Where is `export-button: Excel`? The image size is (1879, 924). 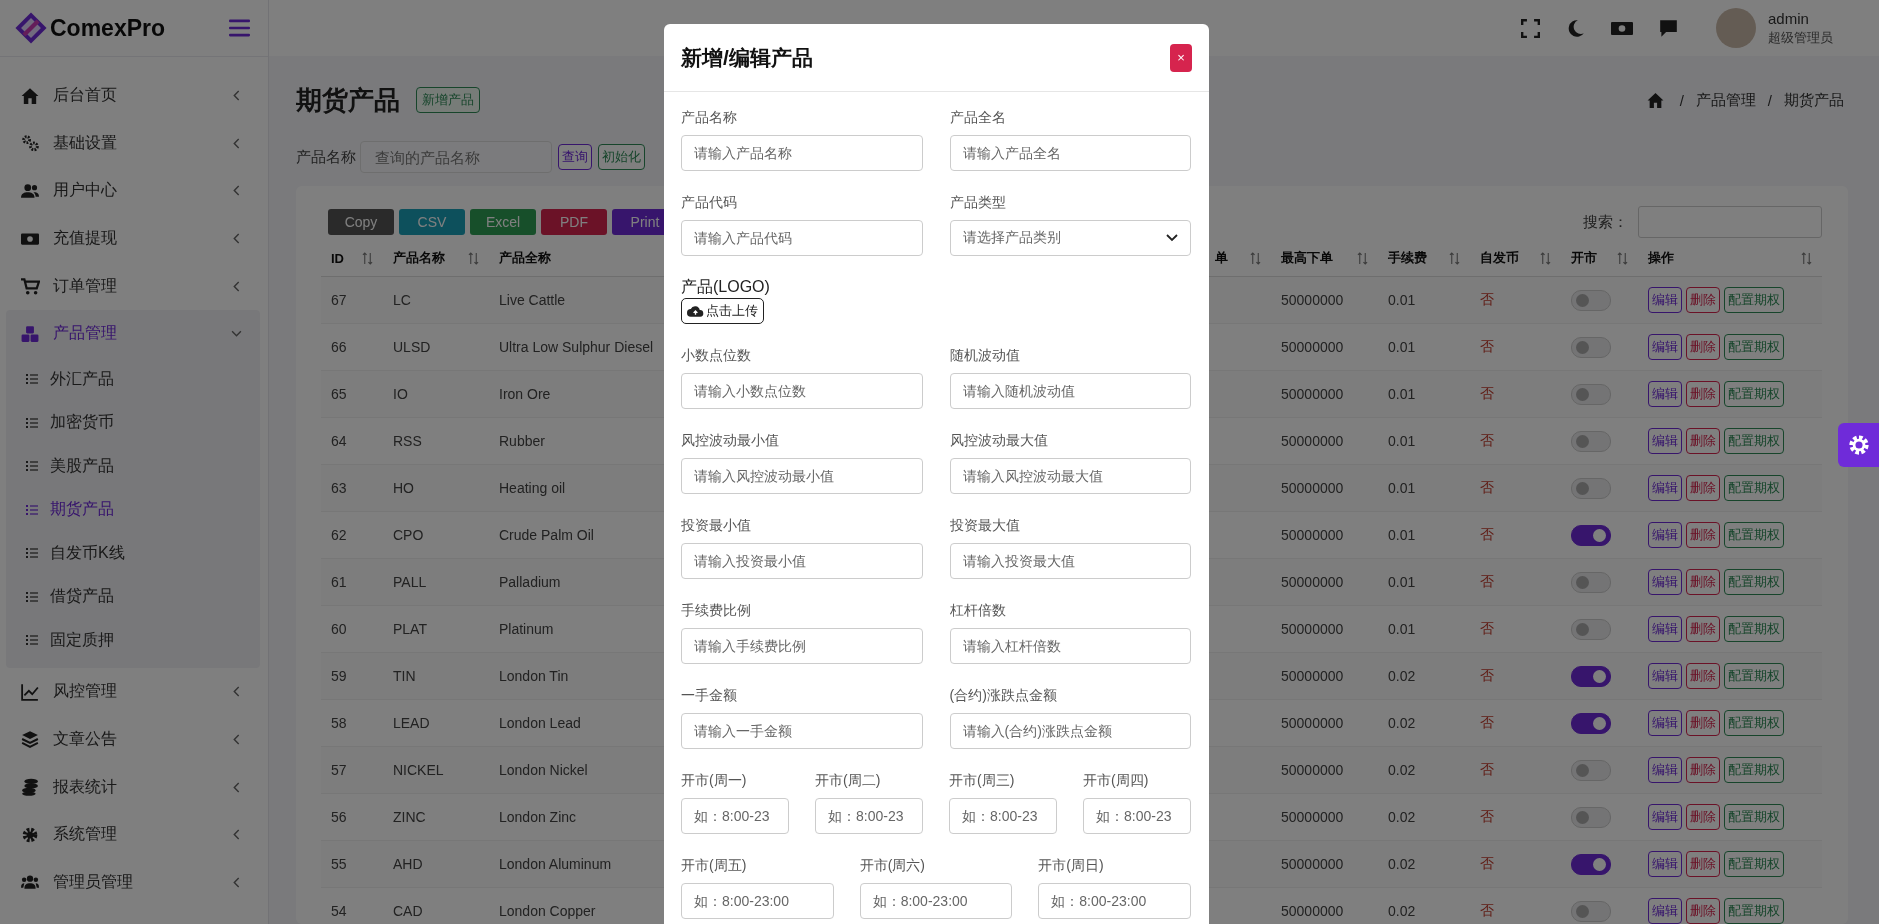
export-button: Excel is located at coordinates (503, 222).